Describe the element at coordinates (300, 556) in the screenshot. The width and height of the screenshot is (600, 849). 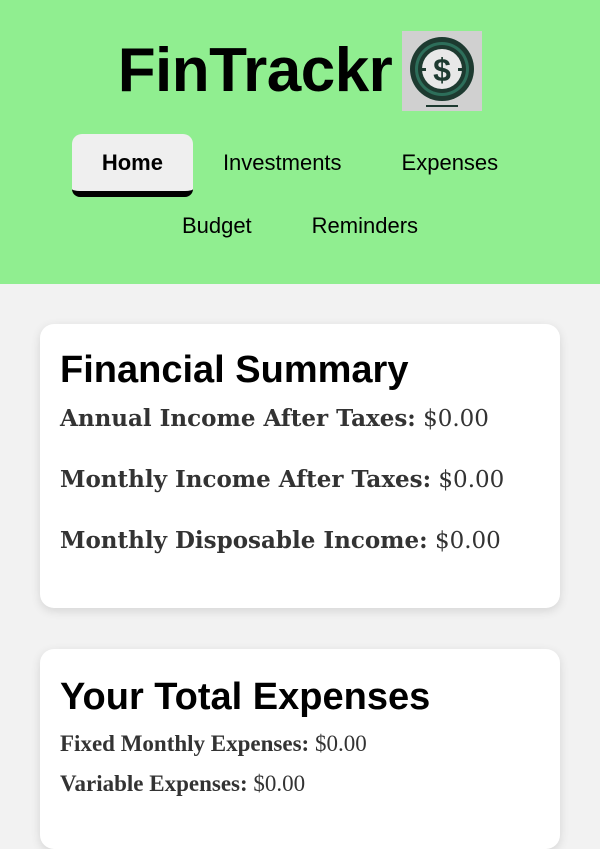
I see `summary-row: Monthly Disposable Income: $0.00` at that location.